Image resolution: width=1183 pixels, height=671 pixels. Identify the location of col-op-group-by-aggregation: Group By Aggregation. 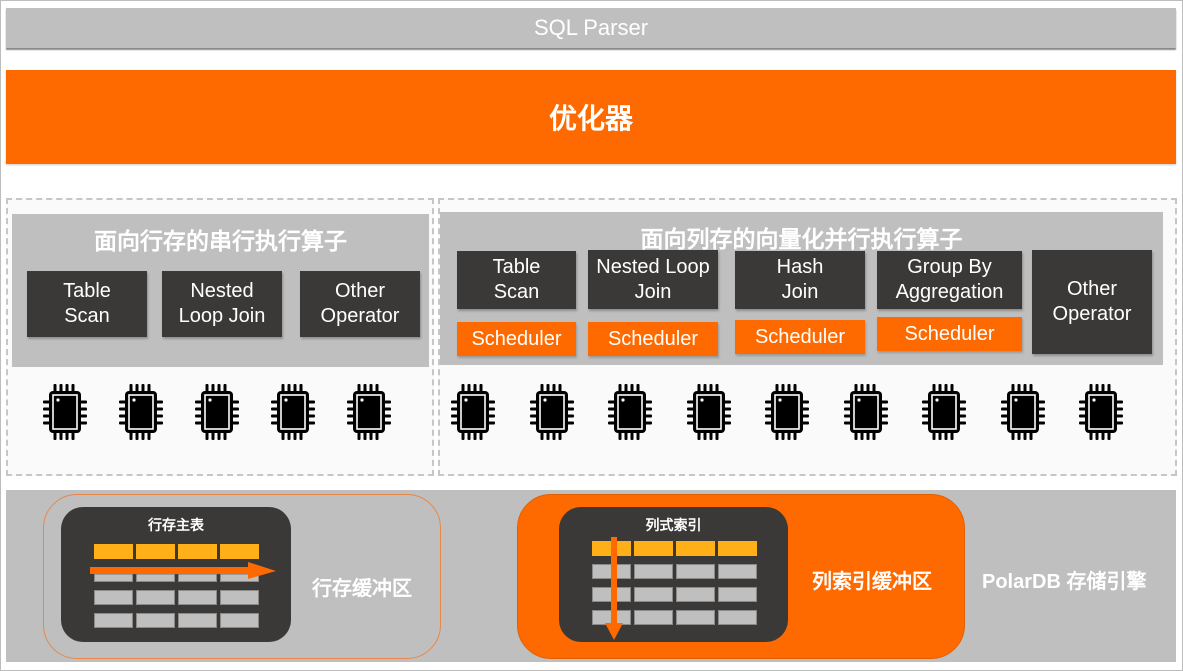
(949, 280).